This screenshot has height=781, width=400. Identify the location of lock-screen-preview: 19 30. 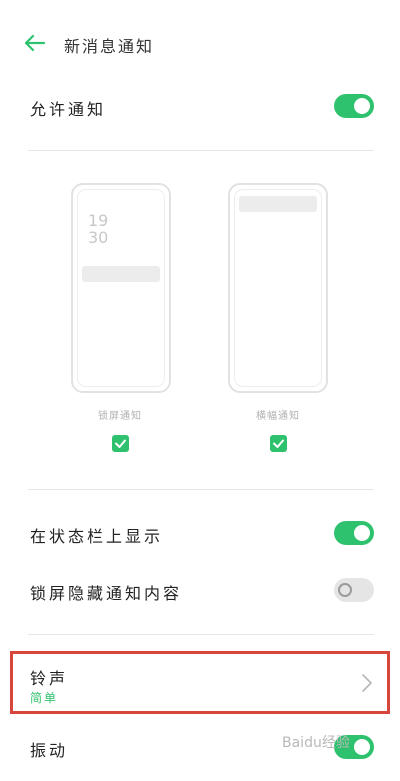
(121, 288).